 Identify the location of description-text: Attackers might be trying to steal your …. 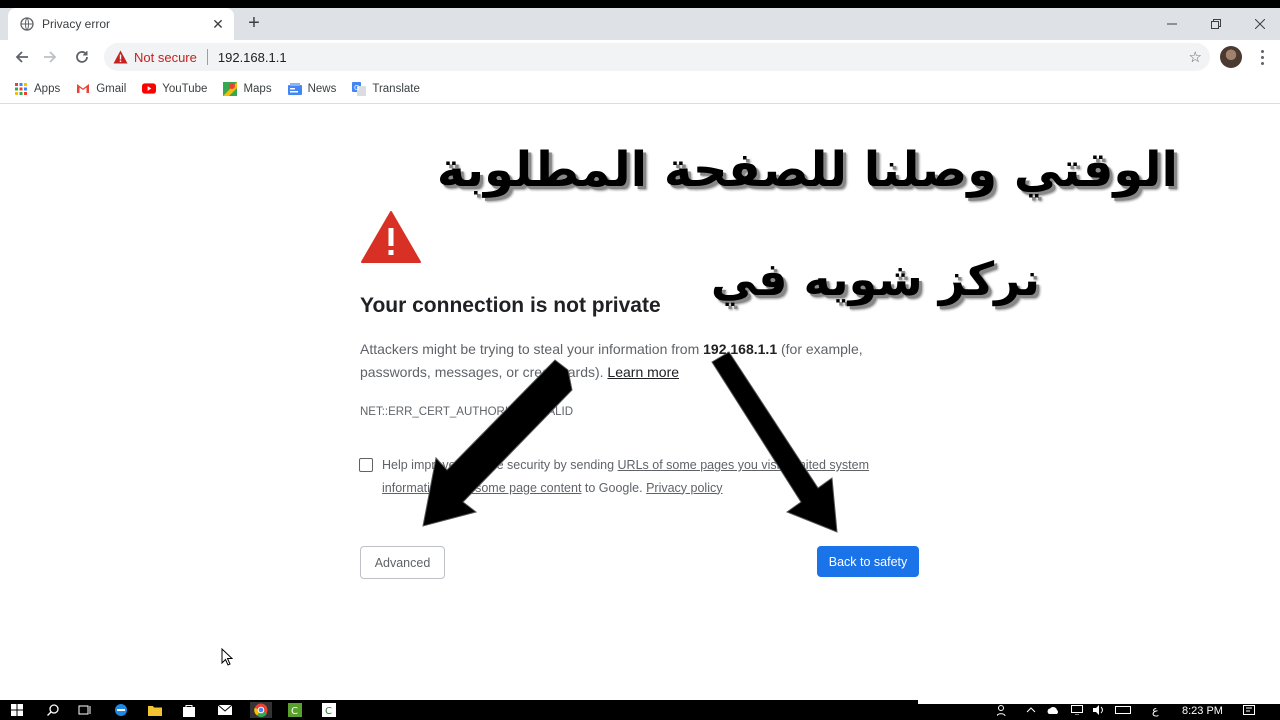
(532, 349).